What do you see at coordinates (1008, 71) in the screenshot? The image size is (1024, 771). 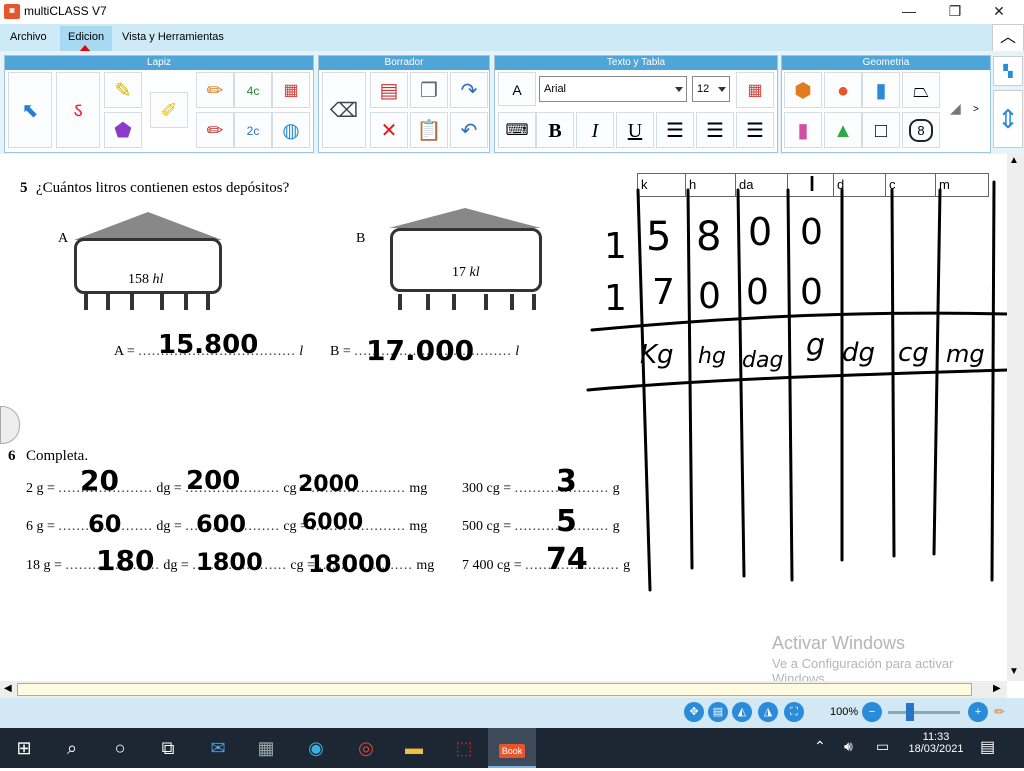 I see `view-toggle-button: ▚` at bounding box center [1008, 71].